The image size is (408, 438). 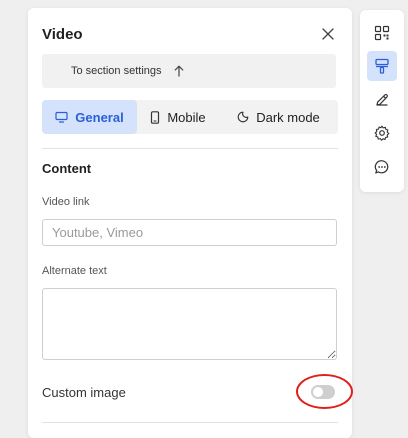 I want to click on chat-bubble-icon, so click(x=381, y=167).